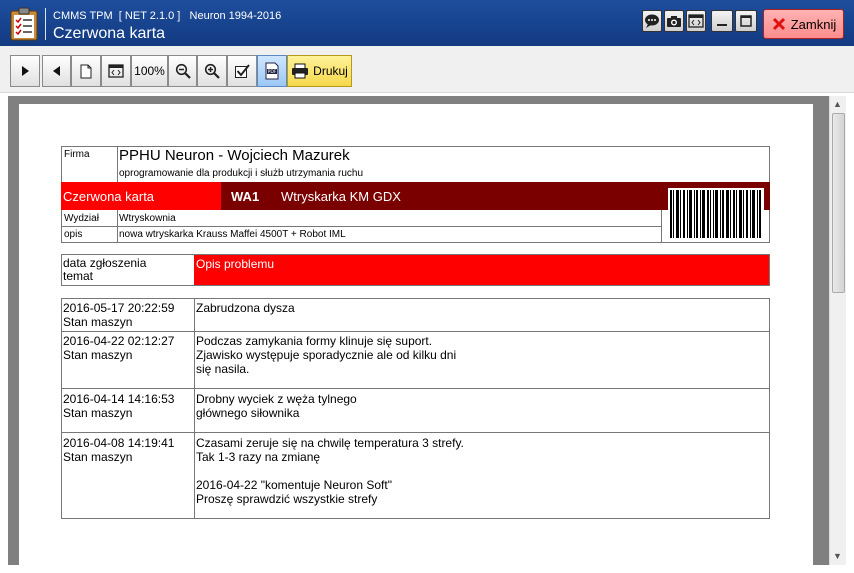 This screenshot has width=854, height=573. What do you see at coordinates (119, 443) in the screenshot?
I see `entry-date: 2016-04-08 14:19:41` at bounding box center [119, 443].